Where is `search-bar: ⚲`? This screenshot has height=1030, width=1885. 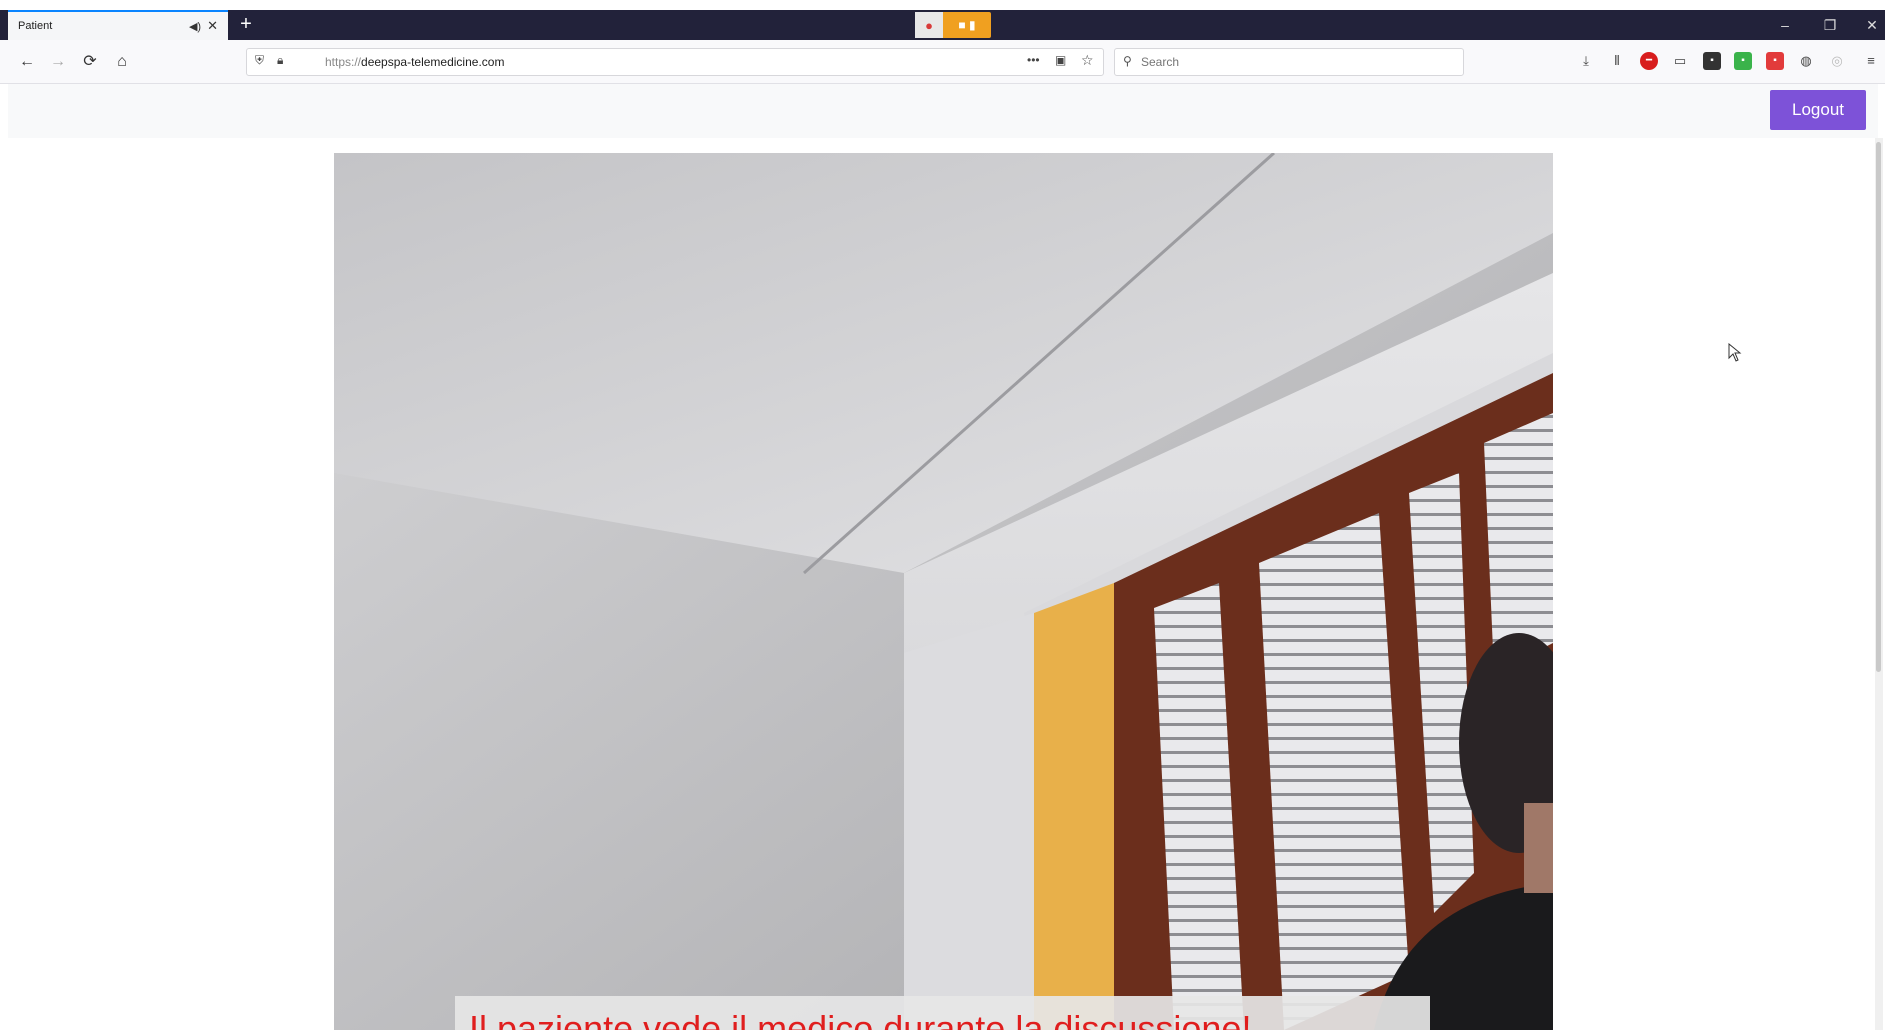
search-bar: ⚲ is located at coordinates (1289, 62).